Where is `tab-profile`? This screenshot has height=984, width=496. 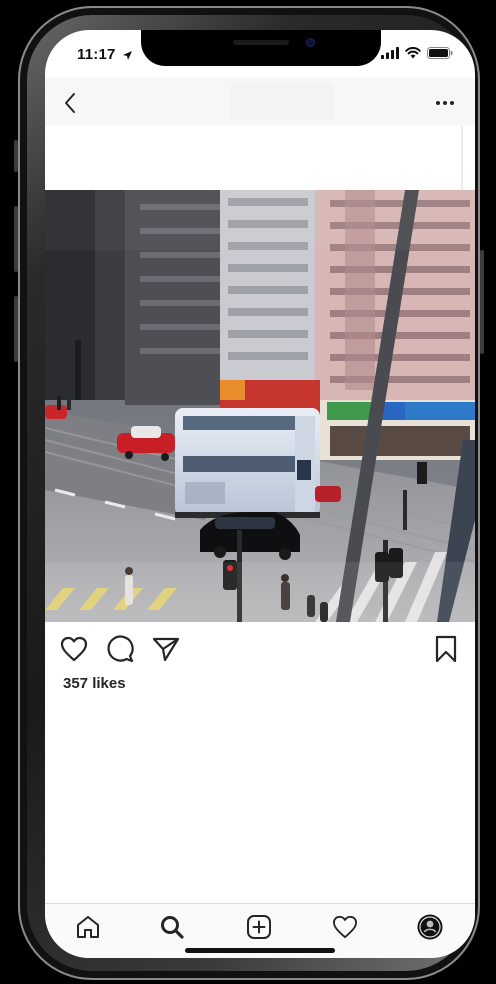
tab-profile is located at coordinates (430, 927).